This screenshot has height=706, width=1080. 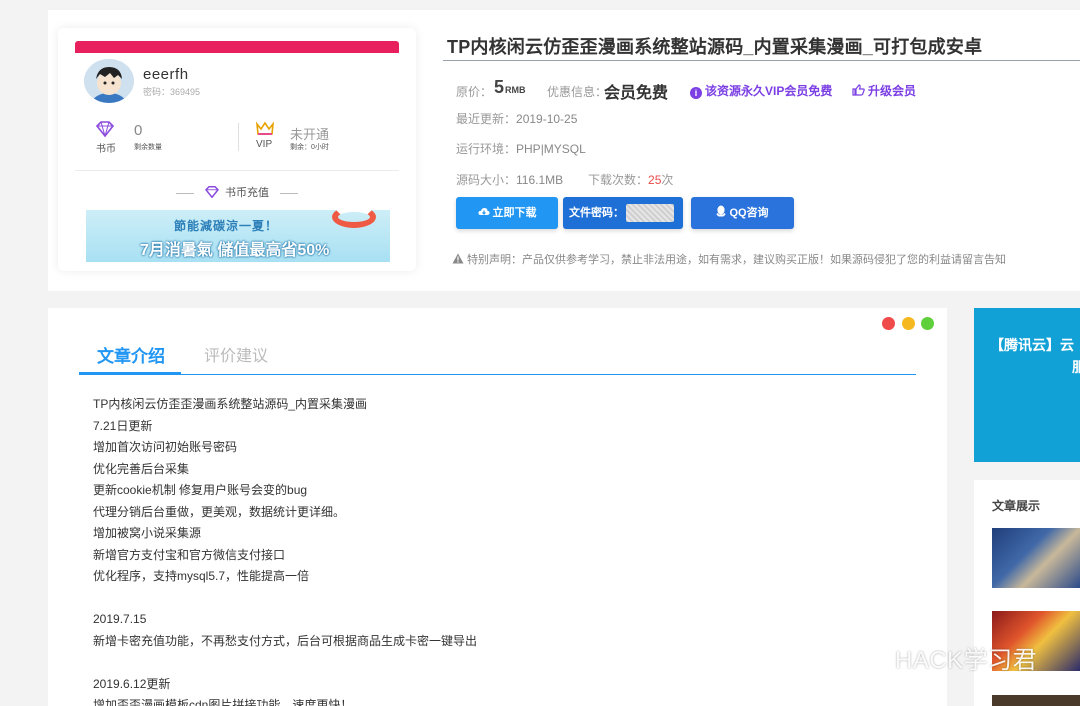 I want to click on dash-left, so click(x=184, y=193).